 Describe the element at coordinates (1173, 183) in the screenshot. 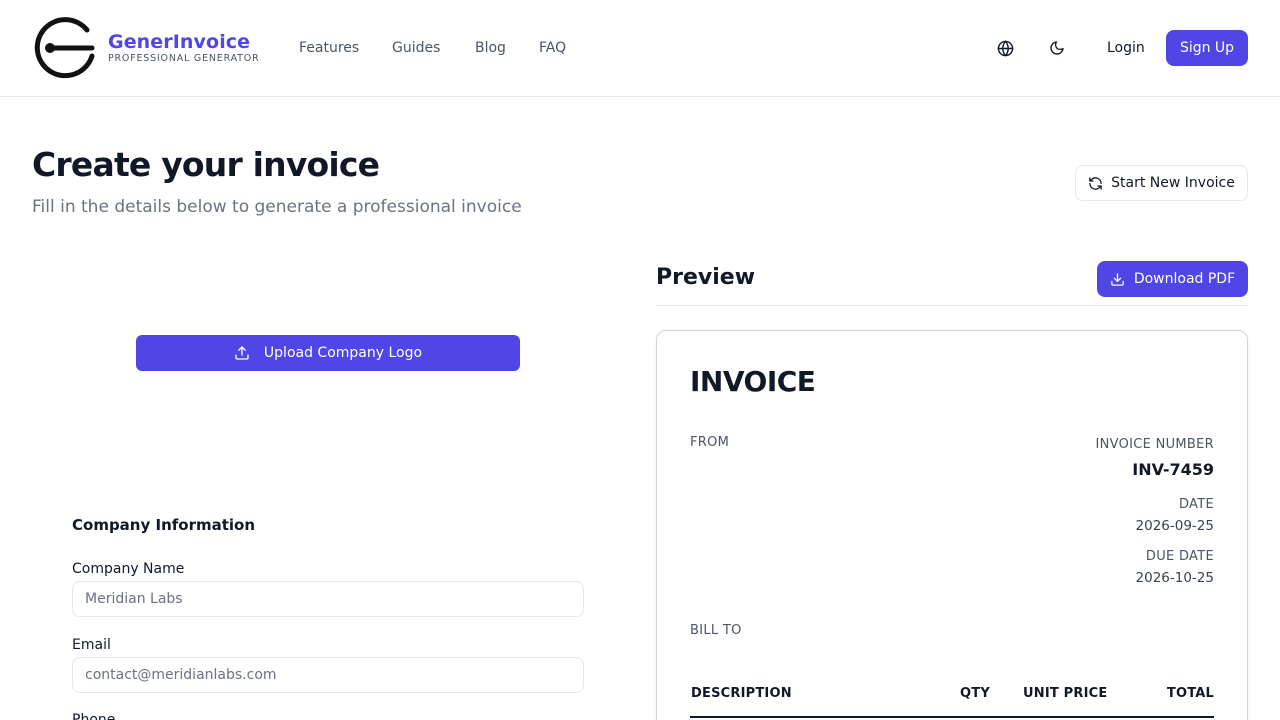

I see `start-new-invoice-label: Start New Invoice` at that location.